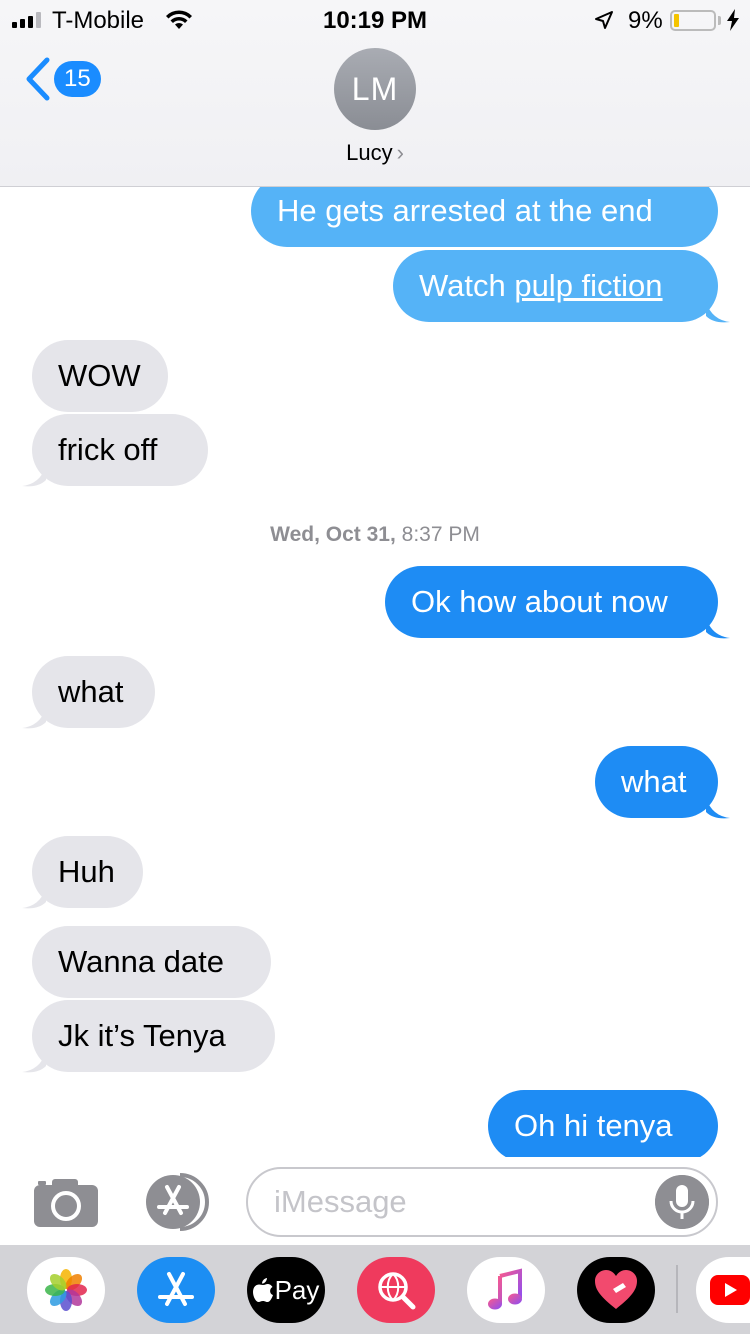  What do you see at coordinates (682, 1202) in the screenshot?
I see `microphone-icon` at bounding box center [682, 1202].